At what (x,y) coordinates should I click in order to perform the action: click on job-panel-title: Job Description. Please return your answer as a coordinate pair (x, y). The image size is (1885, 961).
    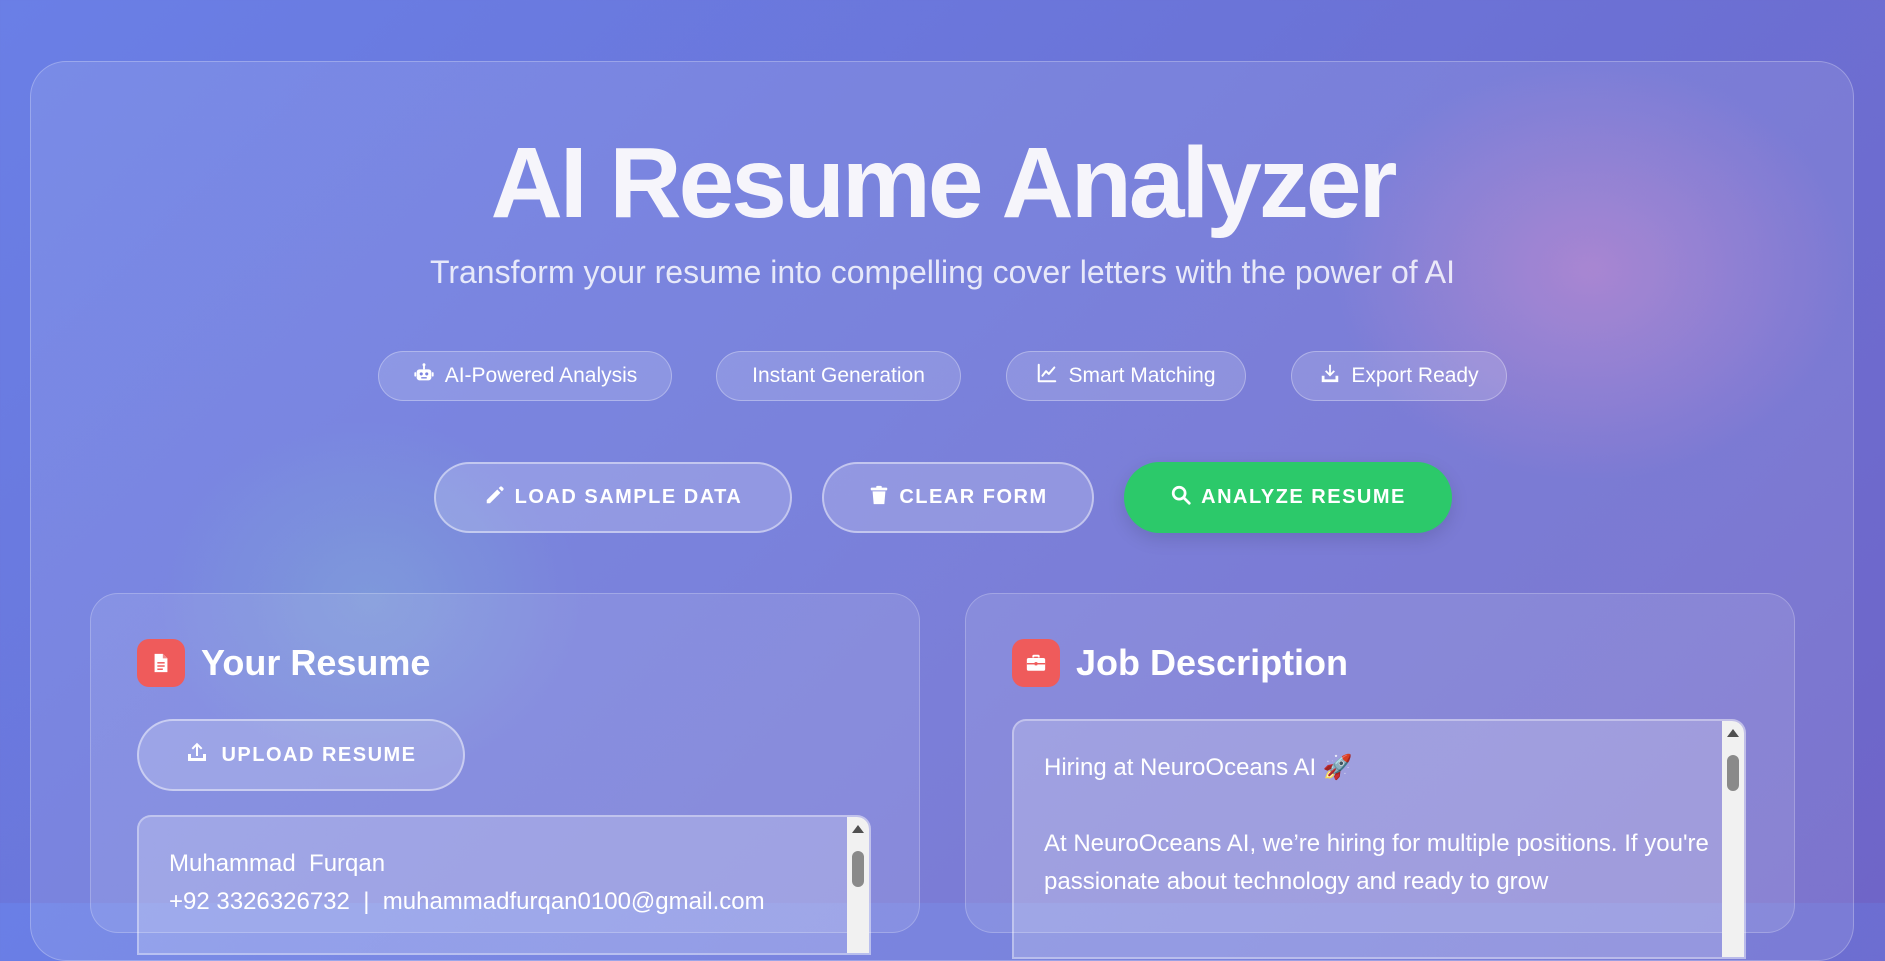
    Looking at the image, I should click on (1212, 662).